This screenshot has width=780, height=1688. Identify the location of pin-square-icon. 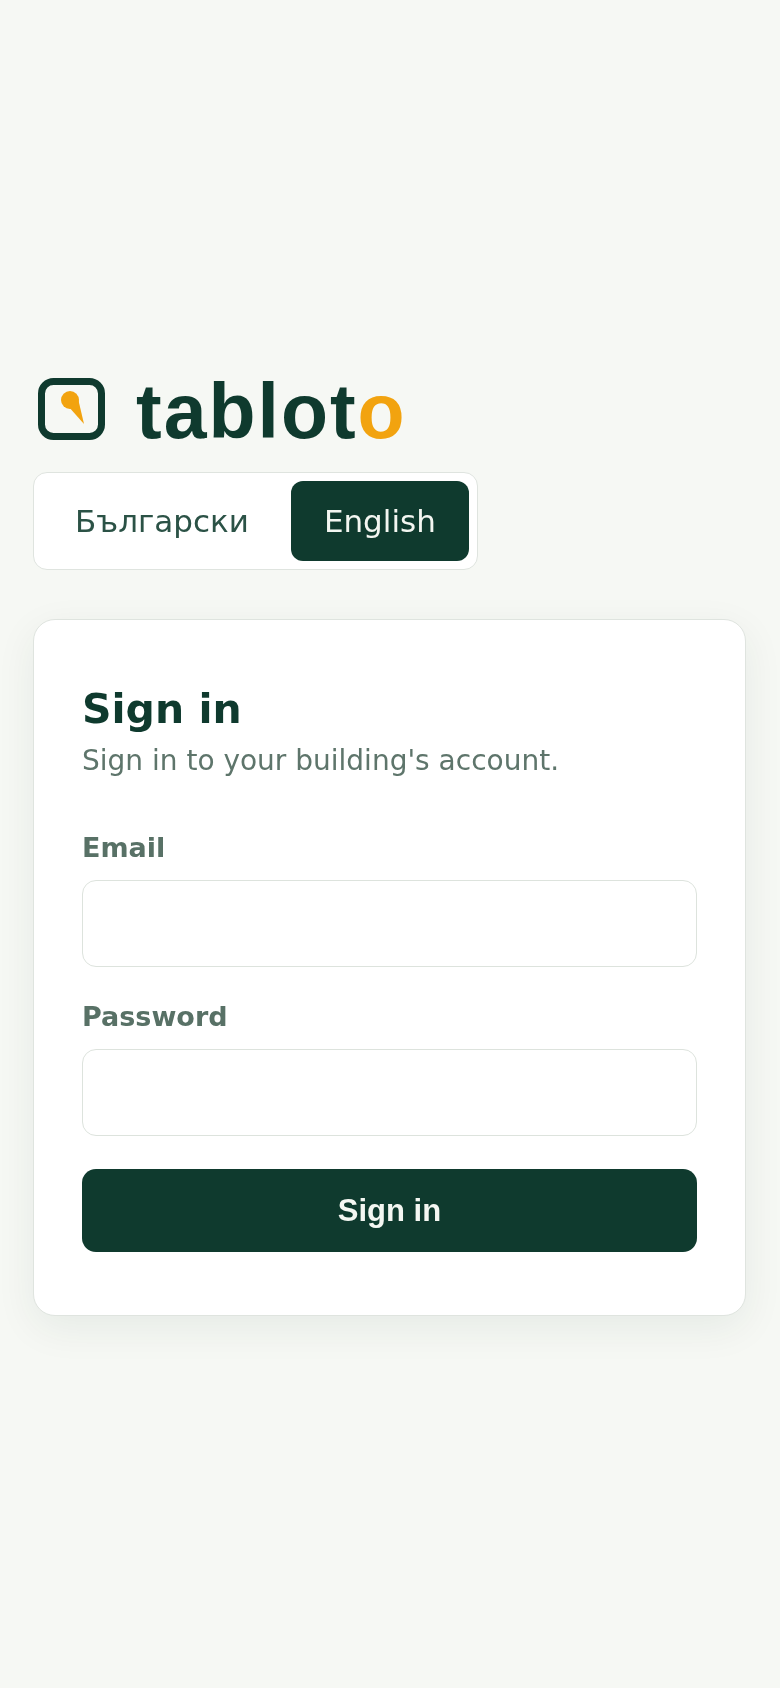
(71, 409).